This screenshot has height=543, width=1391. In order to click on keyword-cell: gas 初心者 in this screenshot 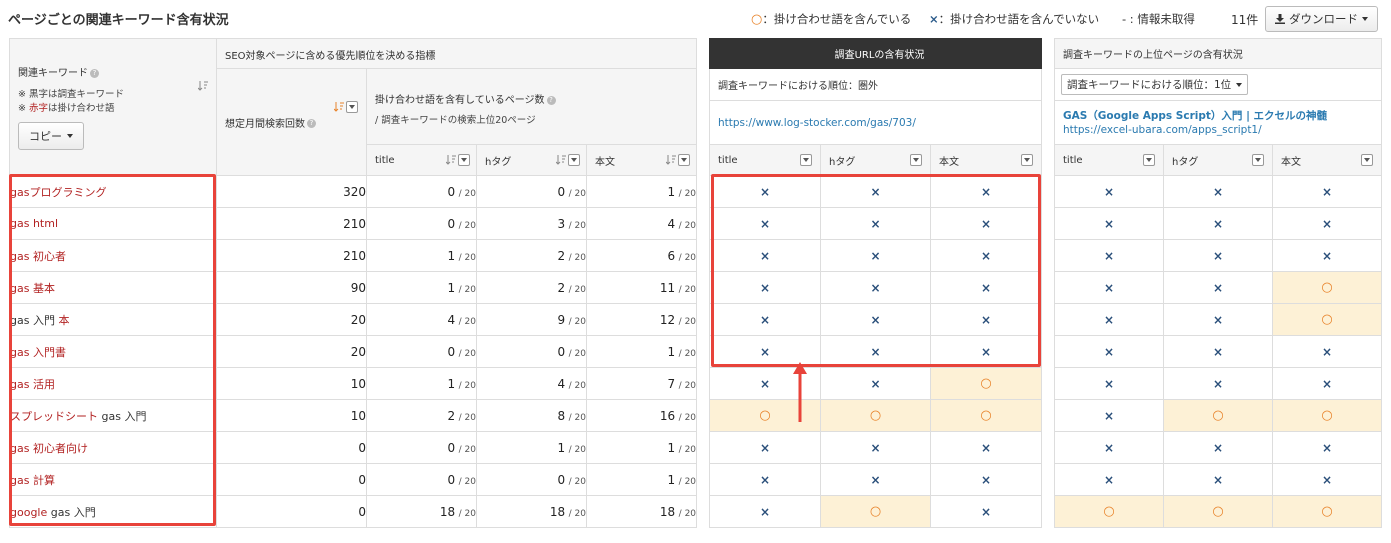, I will do `click(113, 255)`.